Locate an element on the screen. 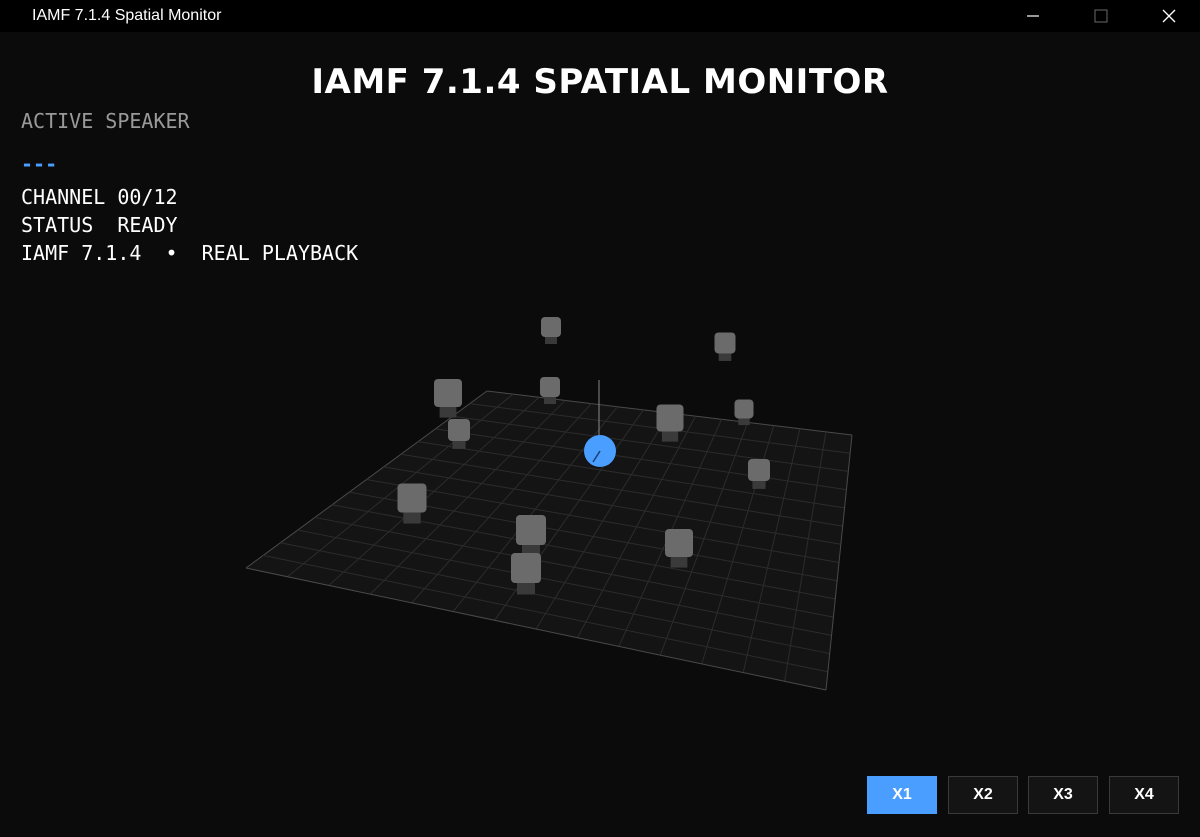 The image size is (1200, 837). minimize-icon is located at coordinates (1033, 16).